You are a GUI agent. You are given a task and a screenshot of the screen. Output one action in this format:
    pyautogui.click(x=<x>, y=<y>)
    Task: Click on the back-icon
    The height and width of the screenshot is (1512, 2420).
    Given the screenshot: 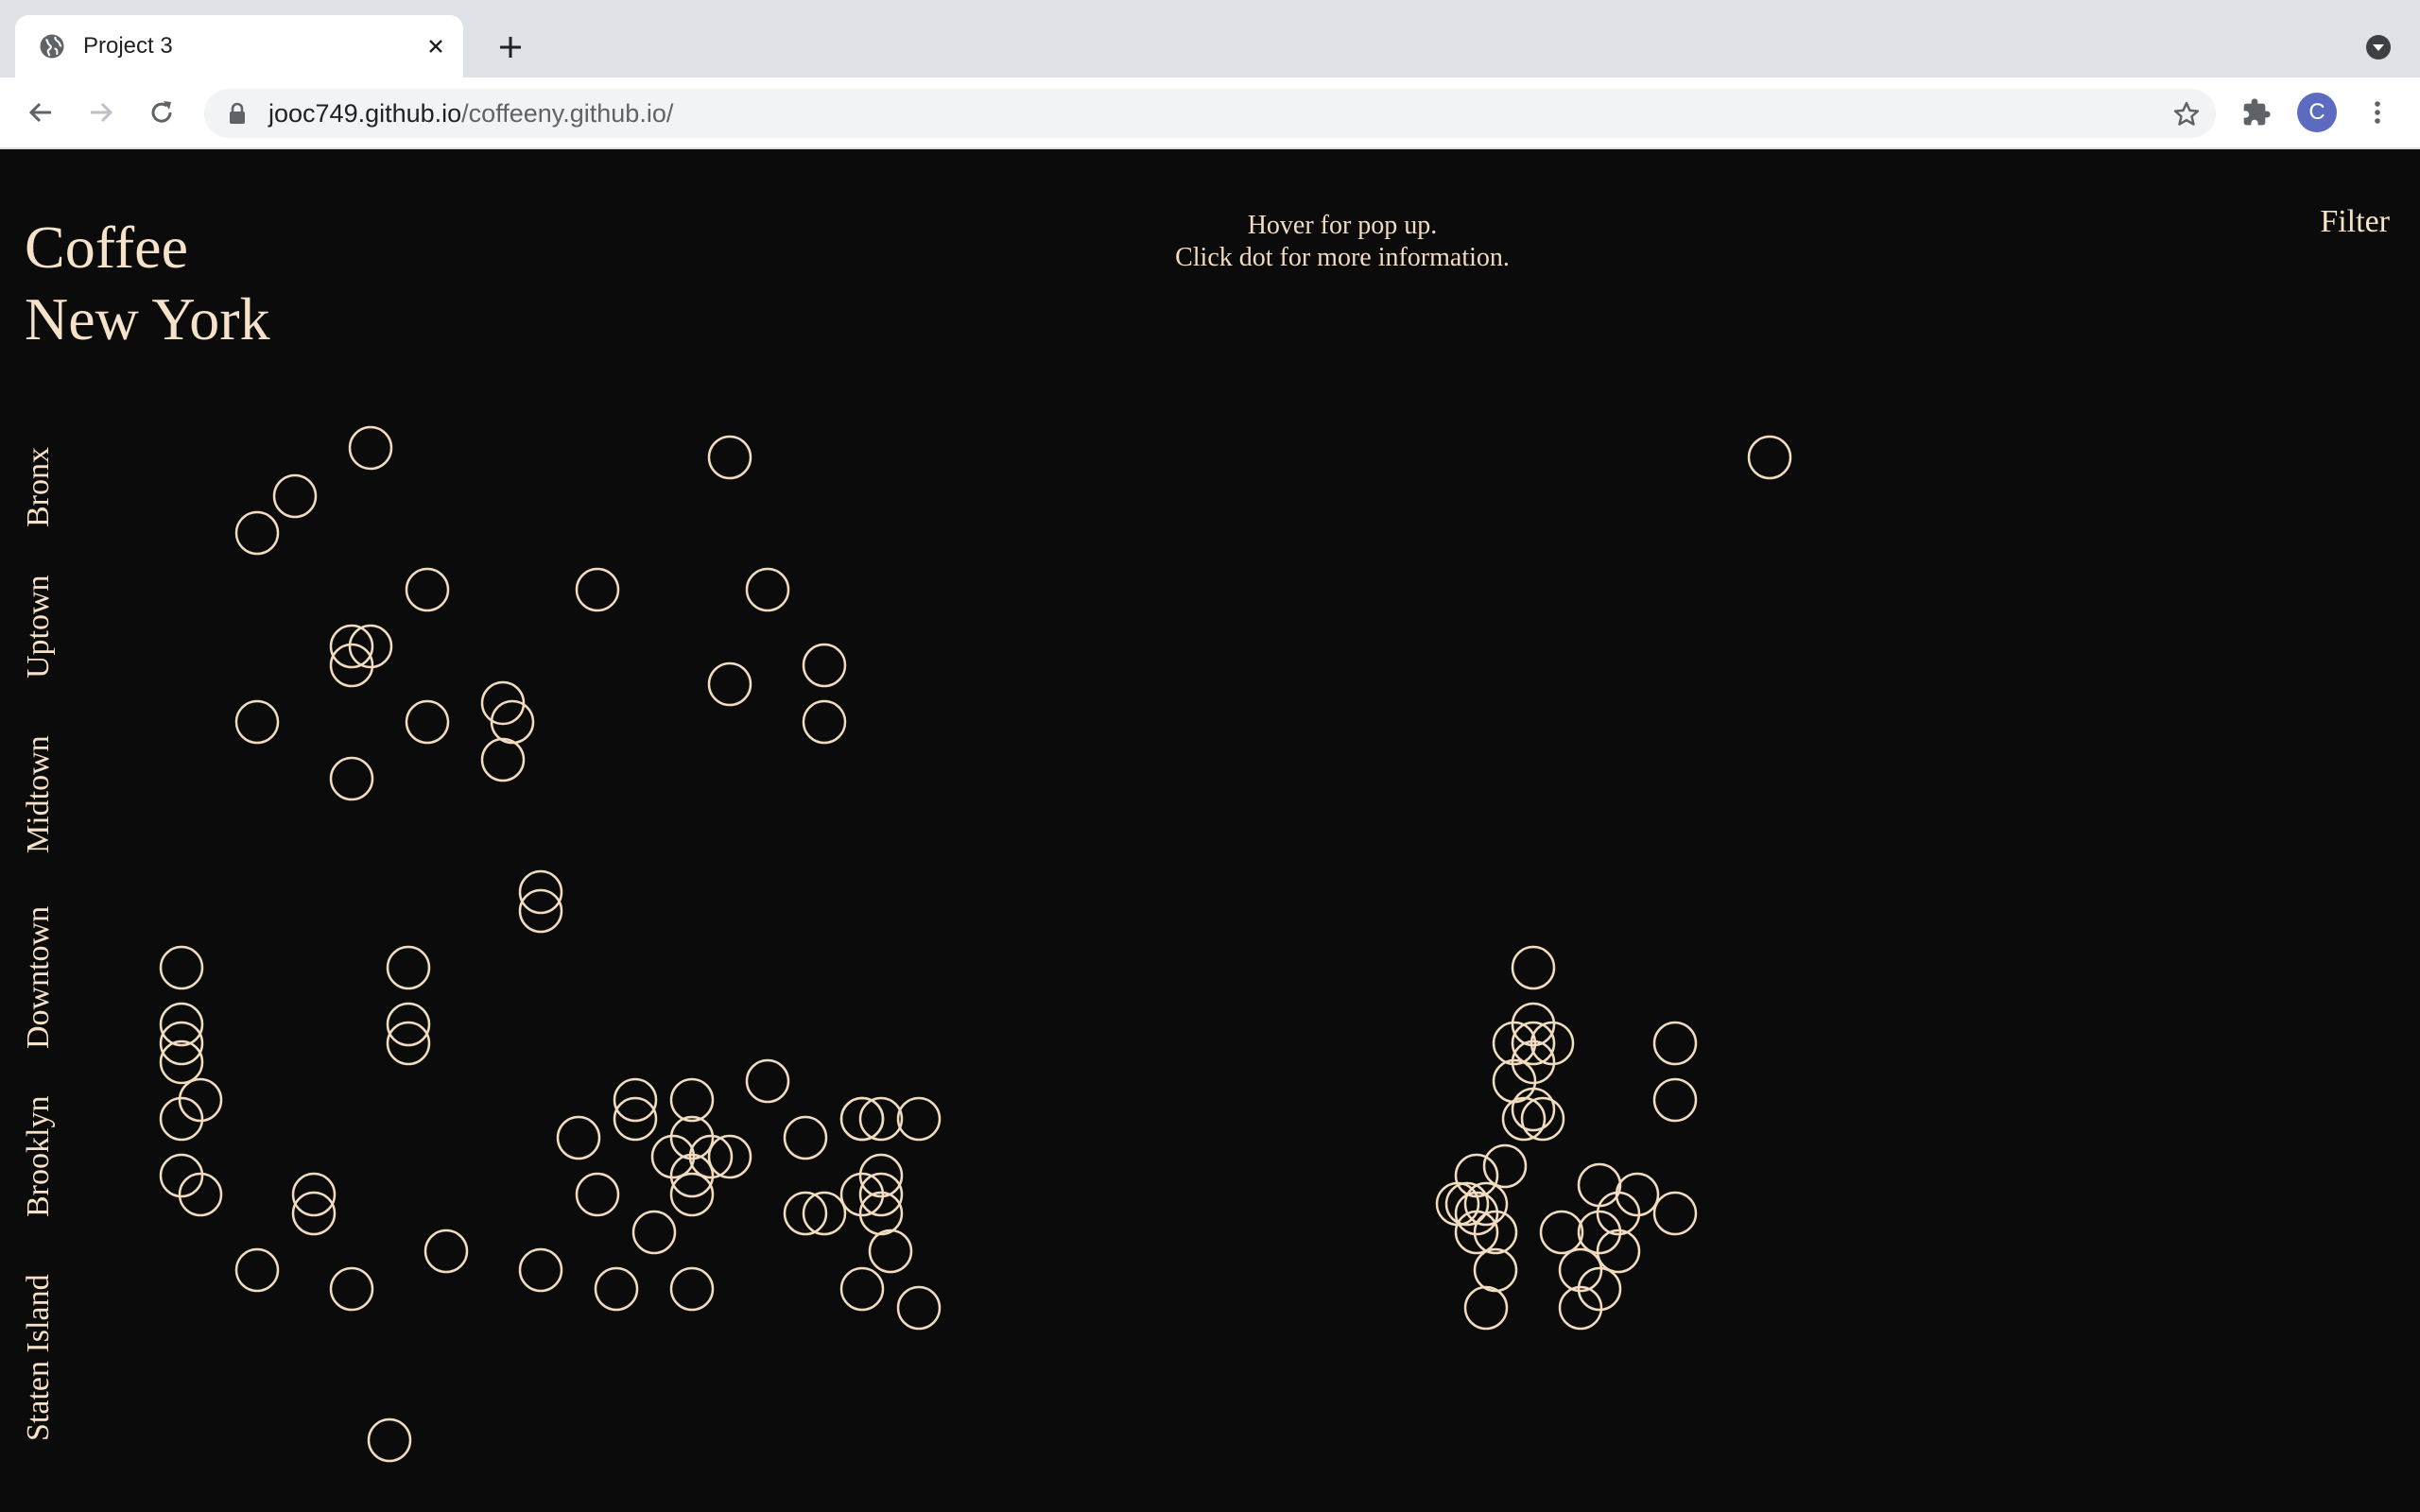 What is the action you would take?
    pyautogui.click(x=41, y=112)
    